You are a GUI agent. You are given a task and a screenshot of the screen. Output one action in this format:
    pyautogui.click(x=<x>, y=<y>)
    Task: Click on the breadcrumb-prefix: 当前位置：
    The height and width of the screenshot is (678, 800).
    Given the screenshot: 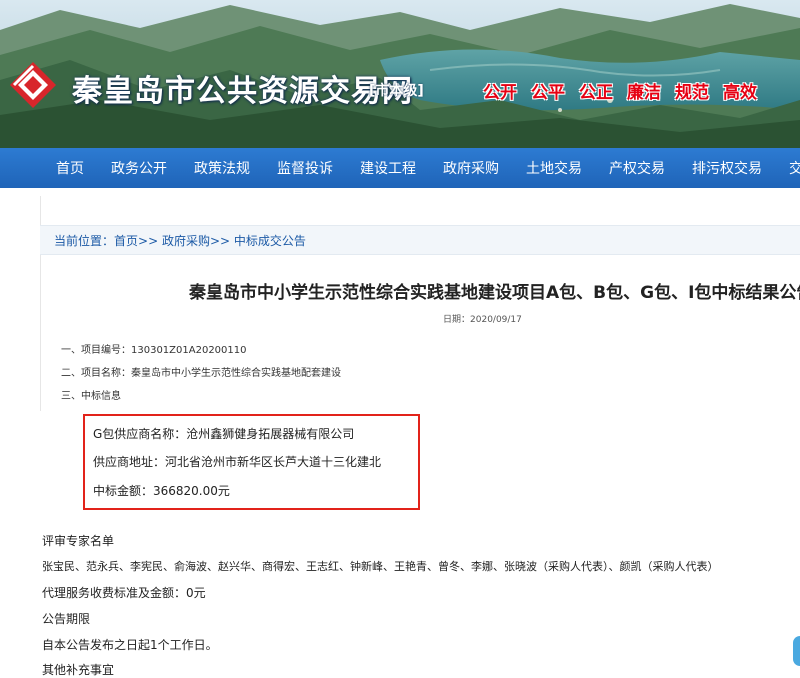 What is the action you would take?
    pyautogui.click(x=84, y=241)
    